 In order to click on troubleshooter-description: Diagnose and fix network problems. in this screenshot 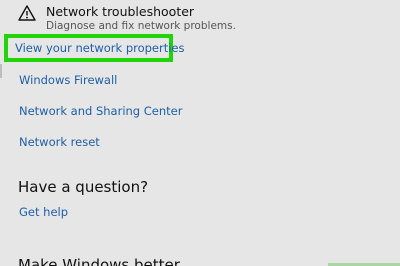, I will do `click(141, 26)`.